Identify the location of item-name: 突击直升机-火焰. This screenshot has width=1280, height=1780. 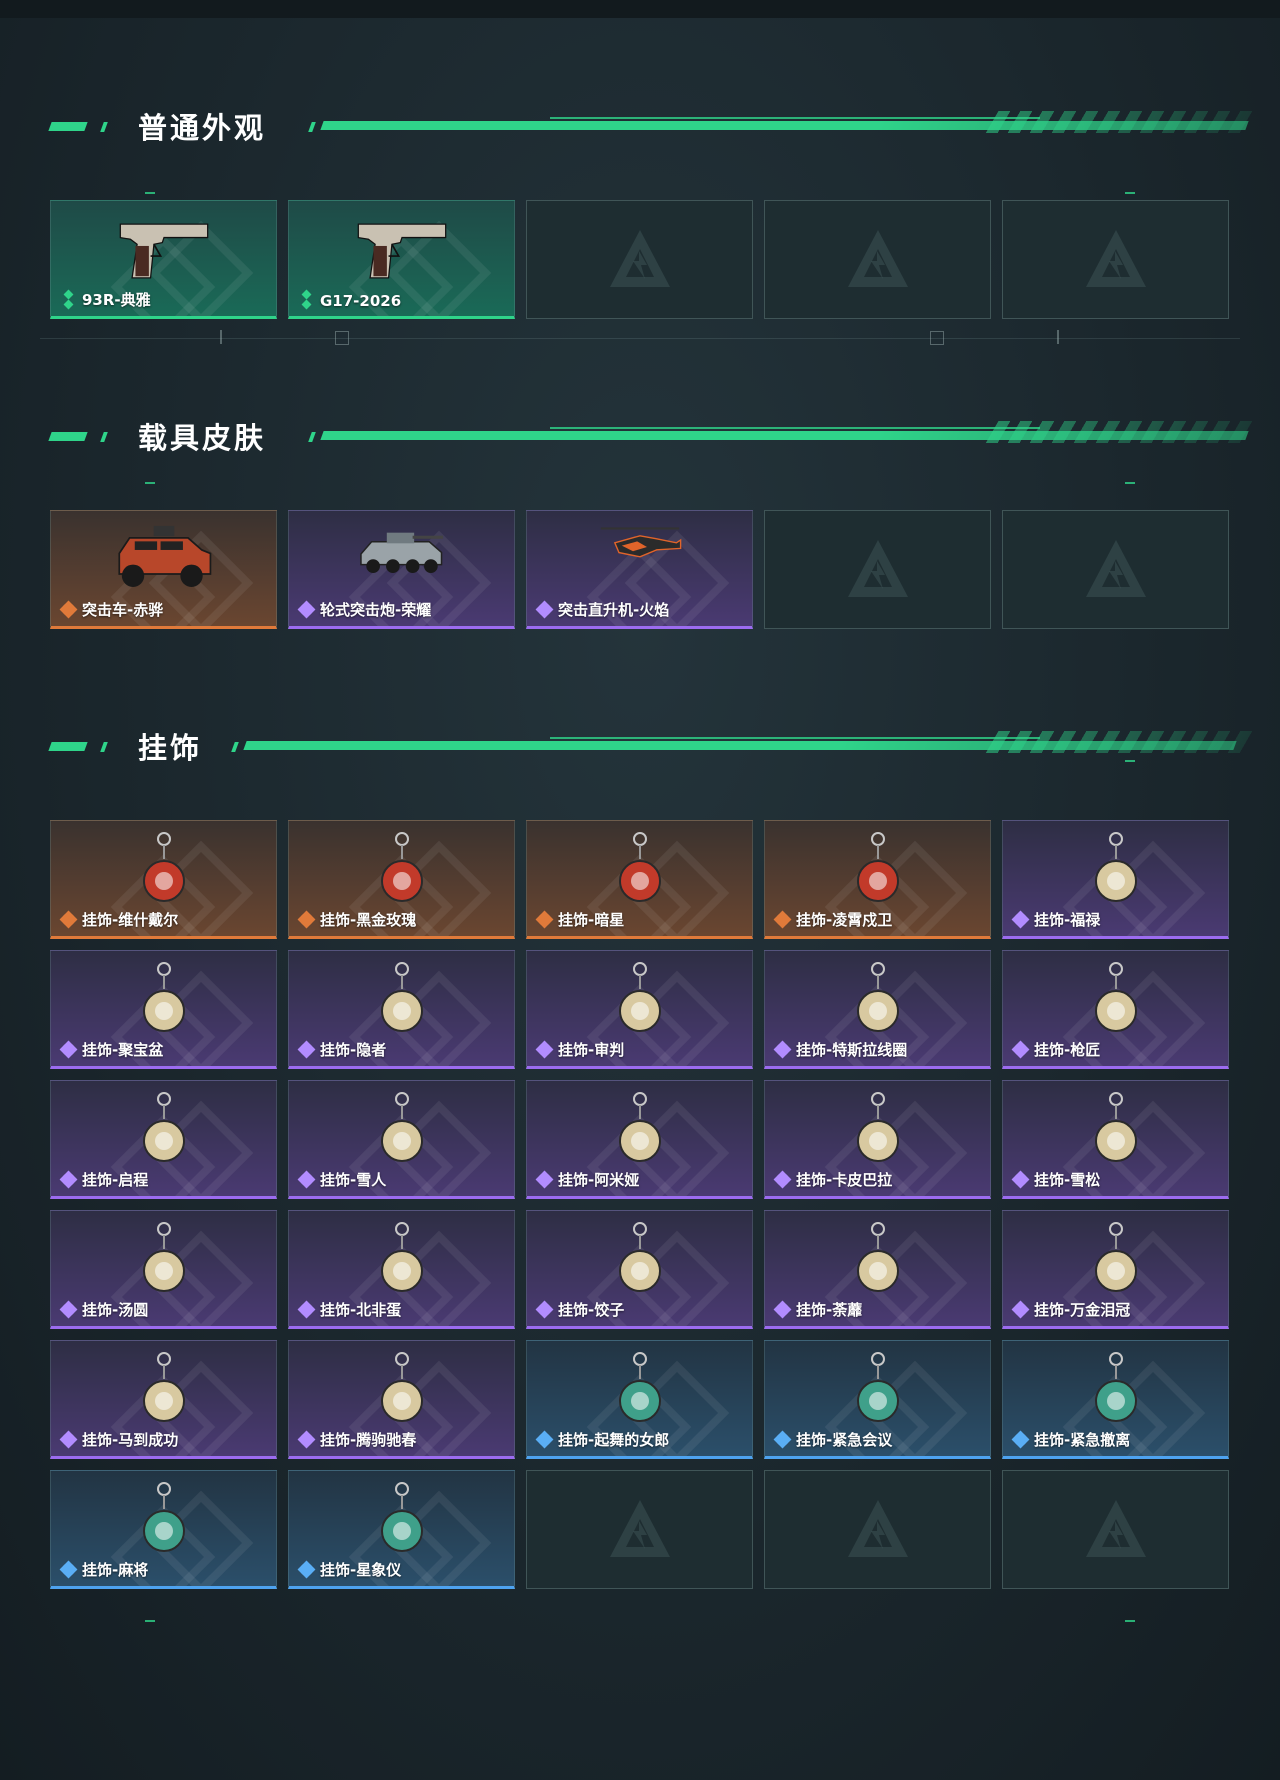
(614, 610).